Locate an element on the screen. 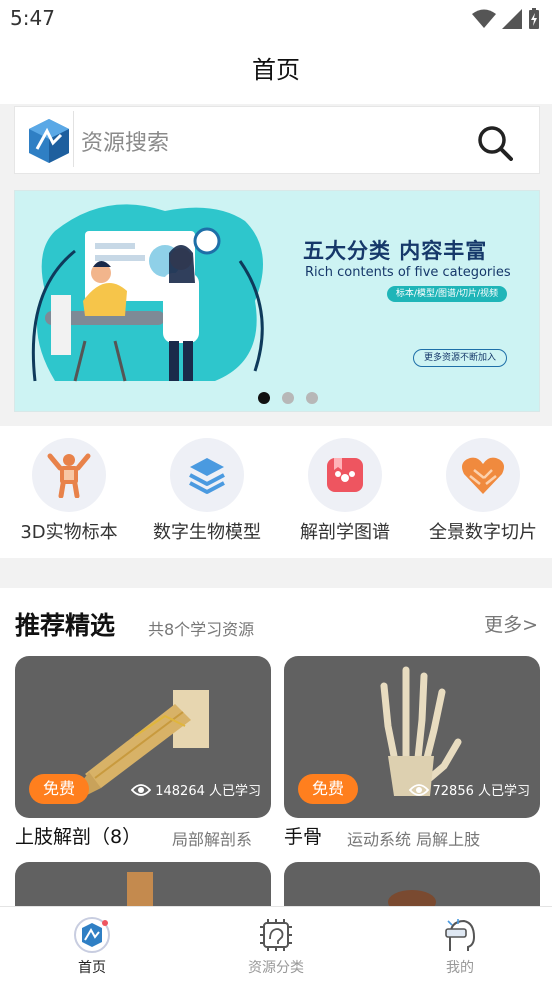 The height and width of the screenshot is (983, 552). tab-label: 资源分类 is located at coordinates (276, 968).